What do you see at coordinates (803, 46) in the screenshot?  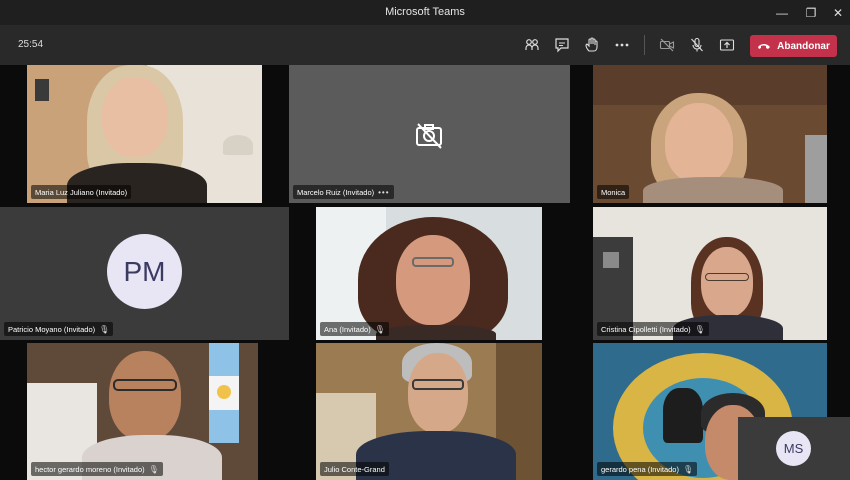 I see `leave-button-label: Abandonar` at bounding box center [803, 46].